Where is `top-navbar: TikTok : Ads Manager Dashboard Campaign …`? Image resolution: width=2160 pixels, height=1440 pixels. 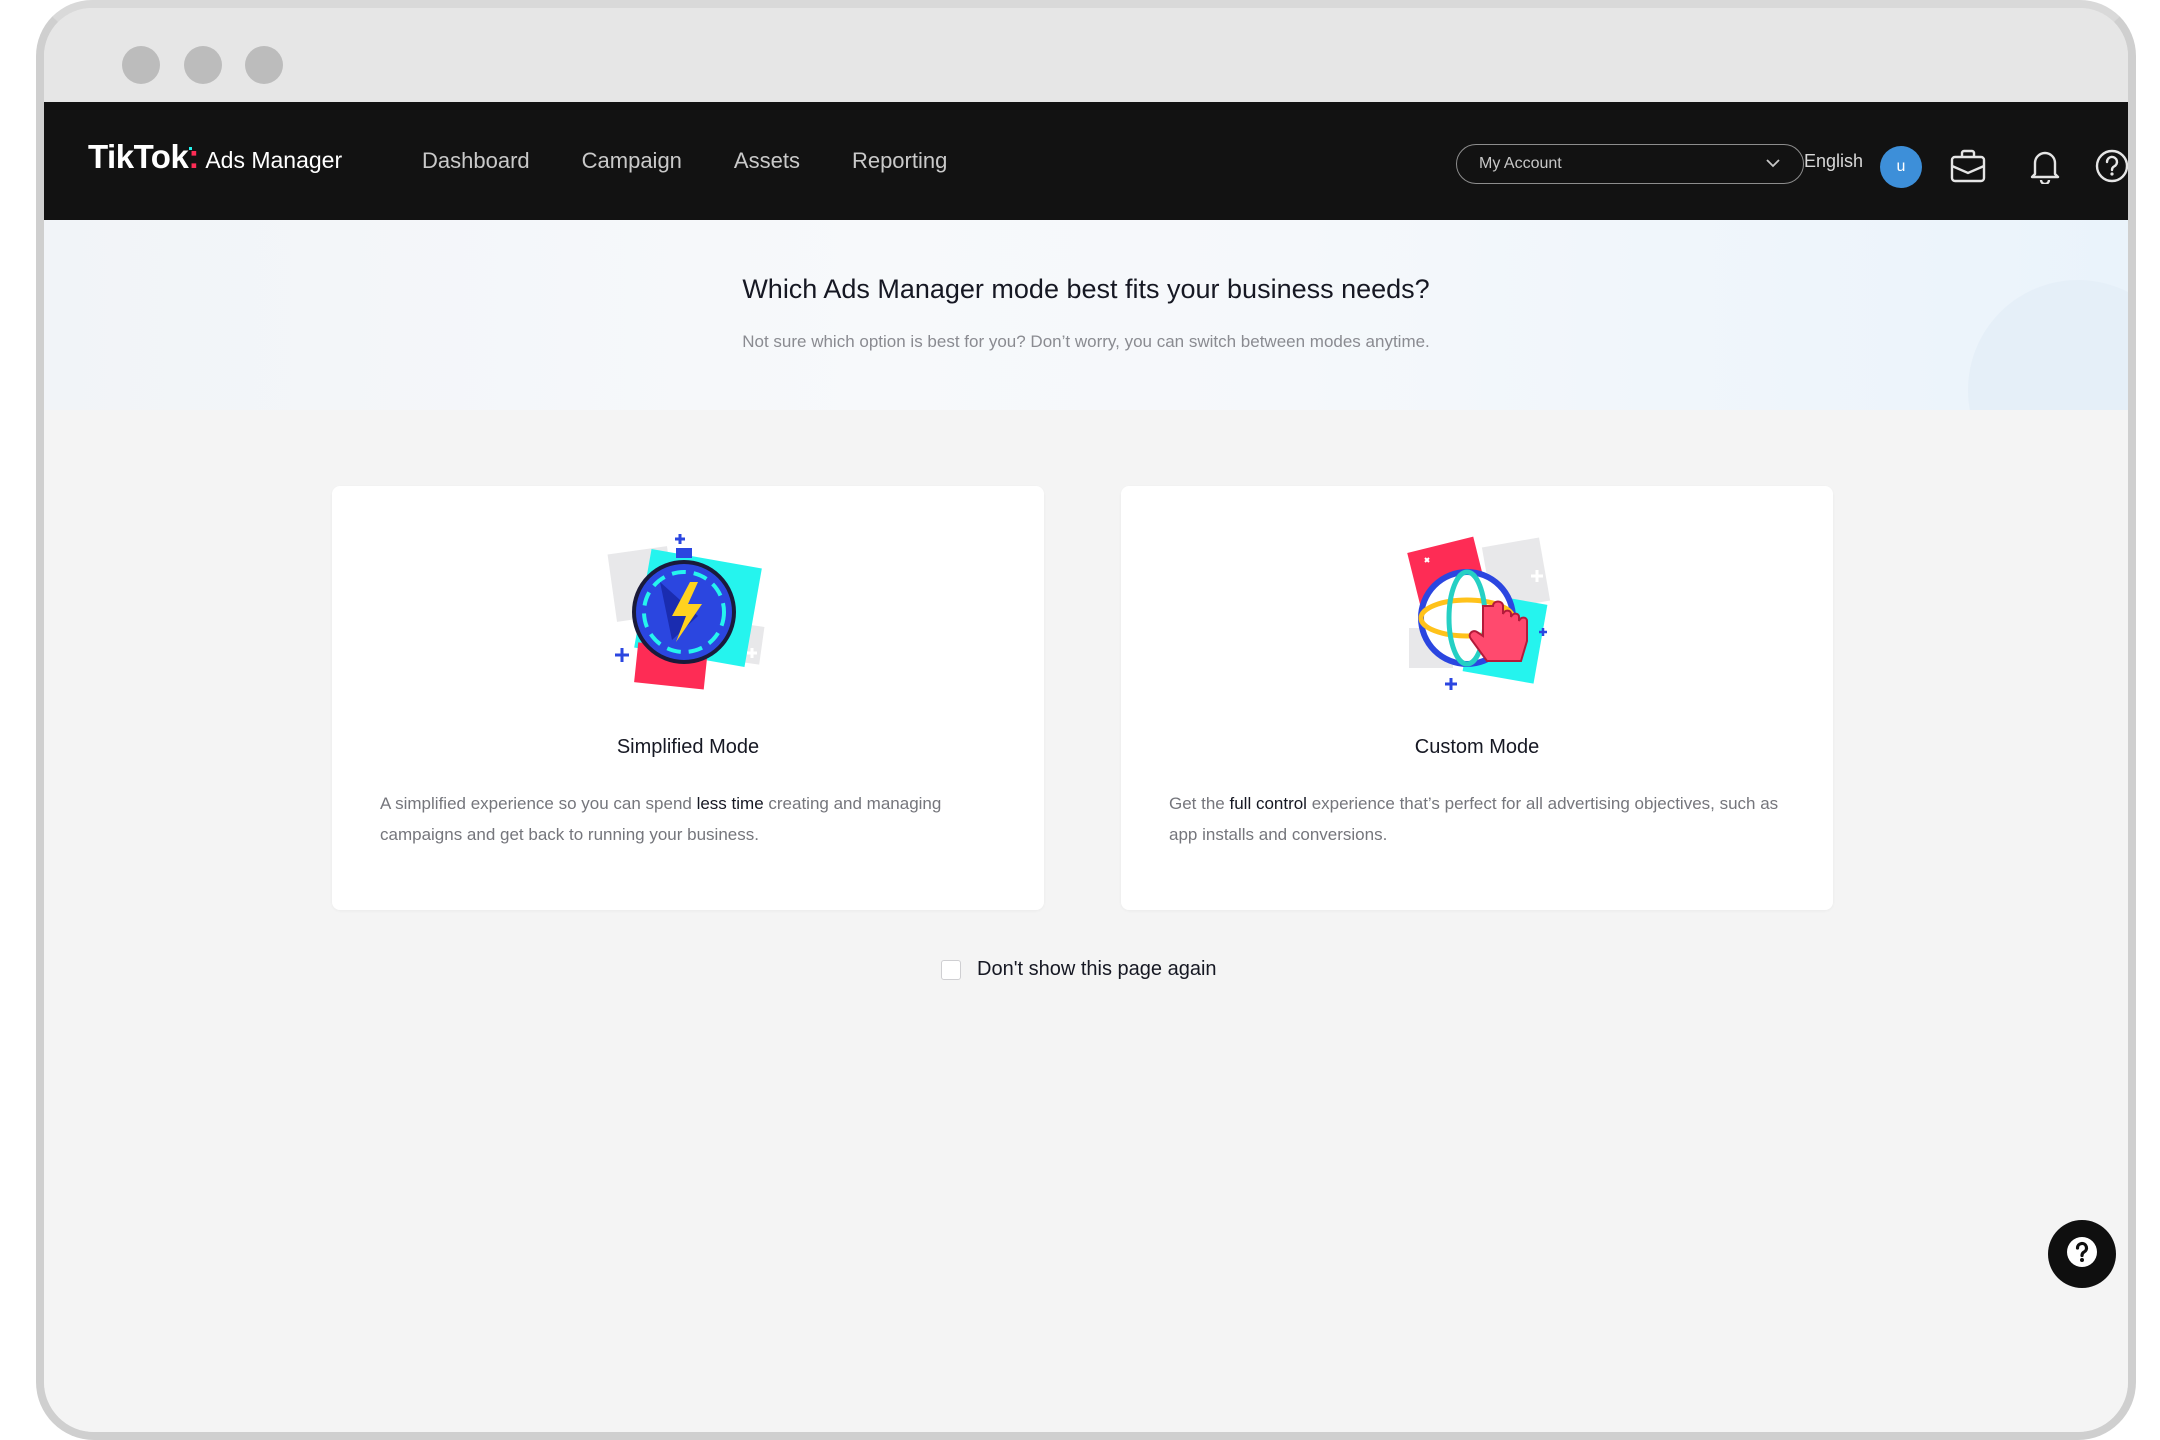
top-navbar: TikTok : Ads Manager Dashboard Campaign … is located at coordinates (1086, 161).